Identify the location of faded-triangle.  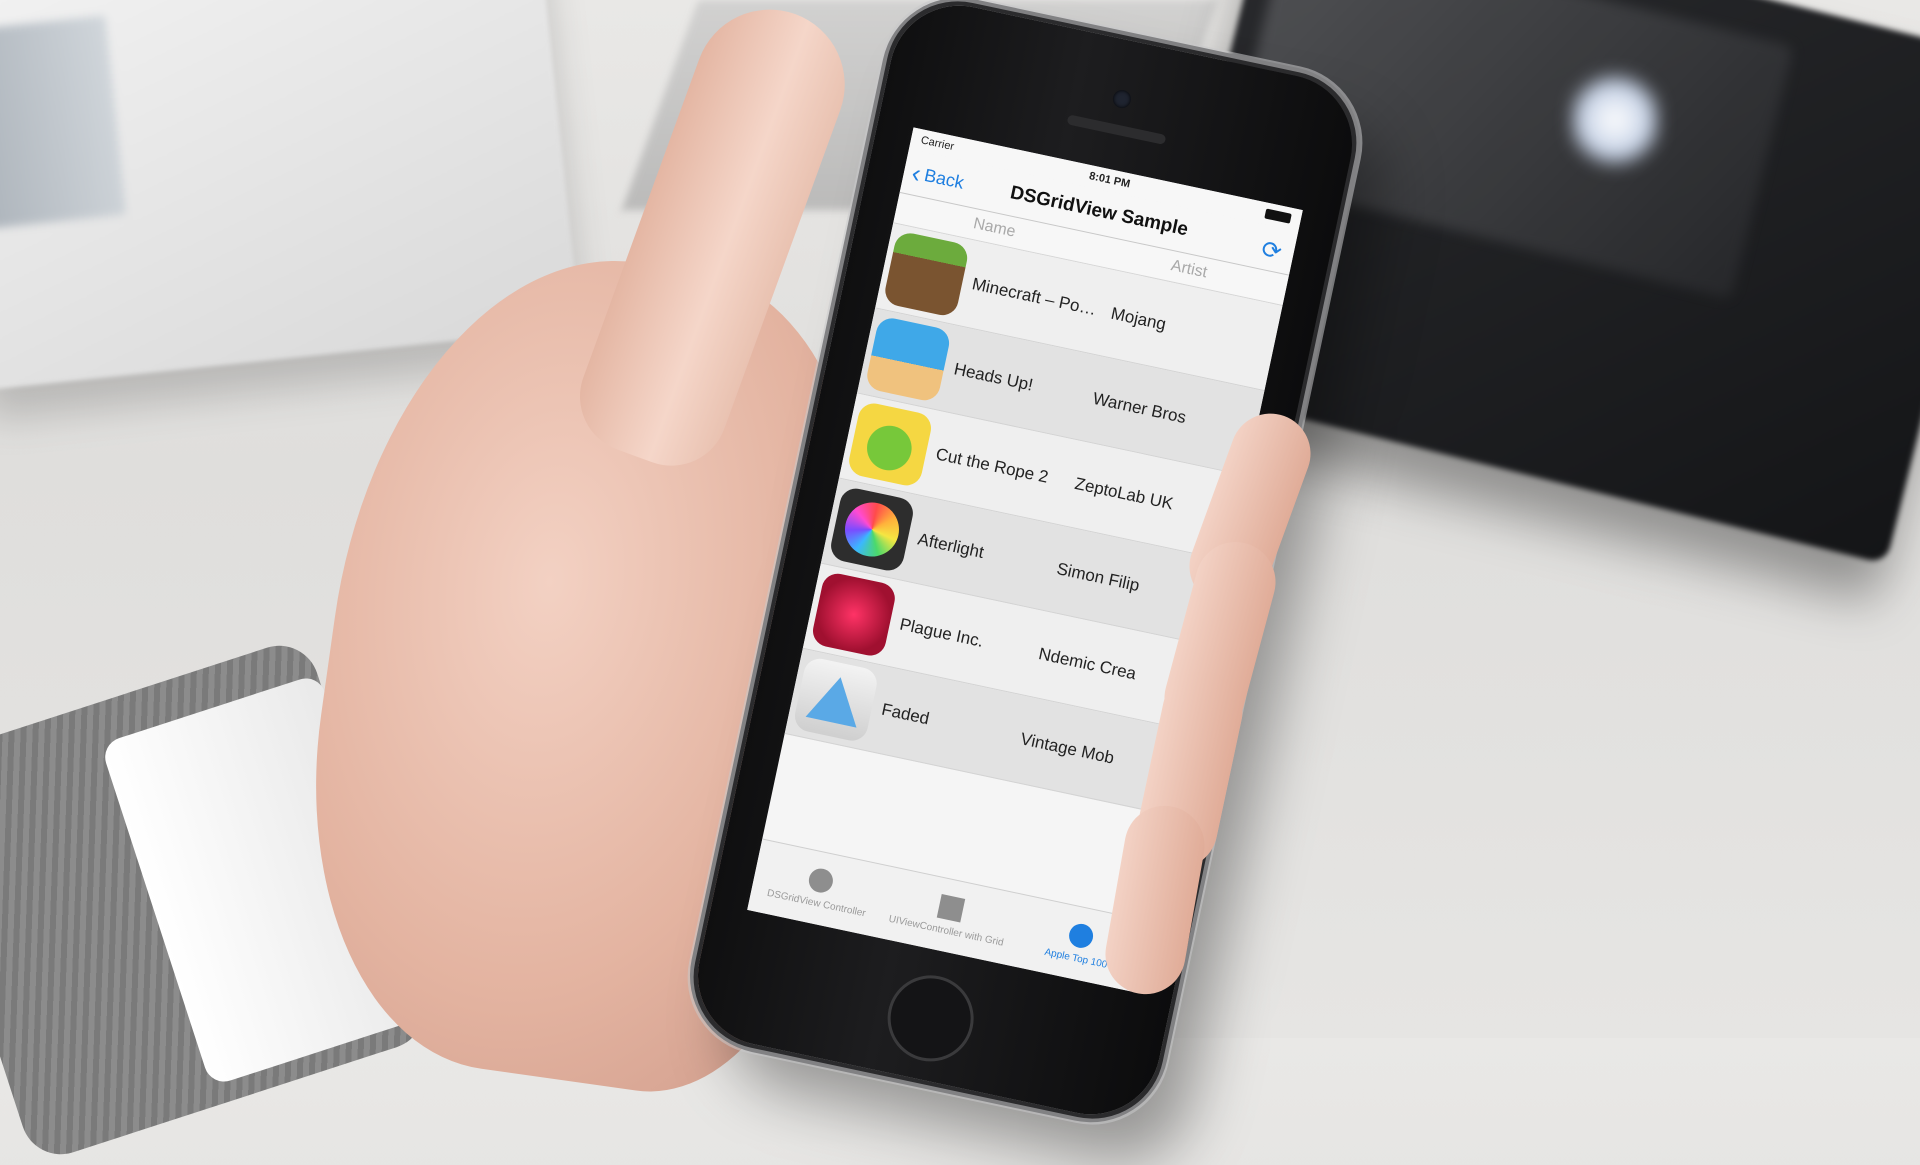
(836, 699).